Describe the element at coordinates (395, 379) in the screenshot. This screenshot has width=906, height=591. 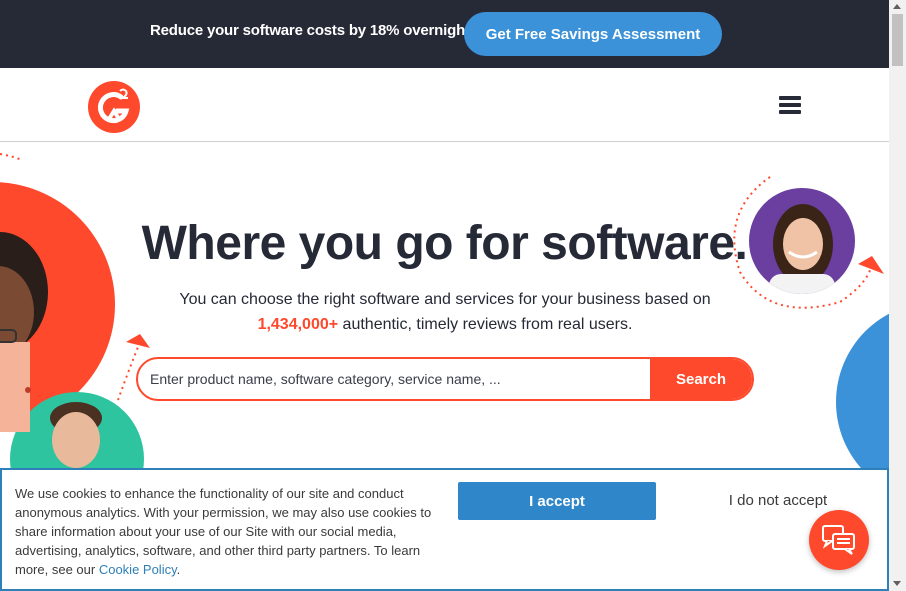
I see `search-input` at that location.